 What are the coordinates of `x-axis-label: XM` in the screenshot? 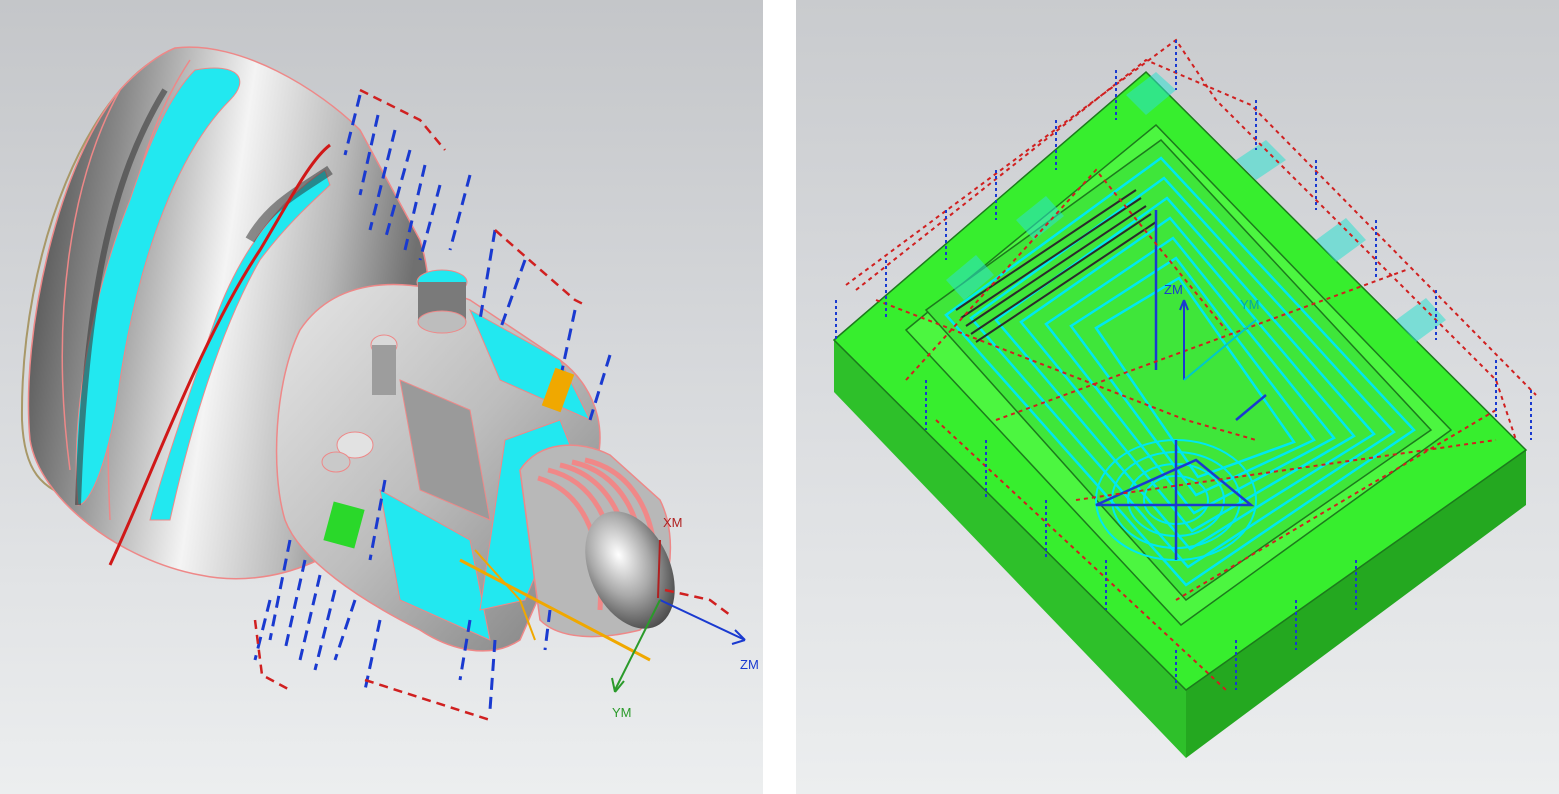 It's located at (673, 522).